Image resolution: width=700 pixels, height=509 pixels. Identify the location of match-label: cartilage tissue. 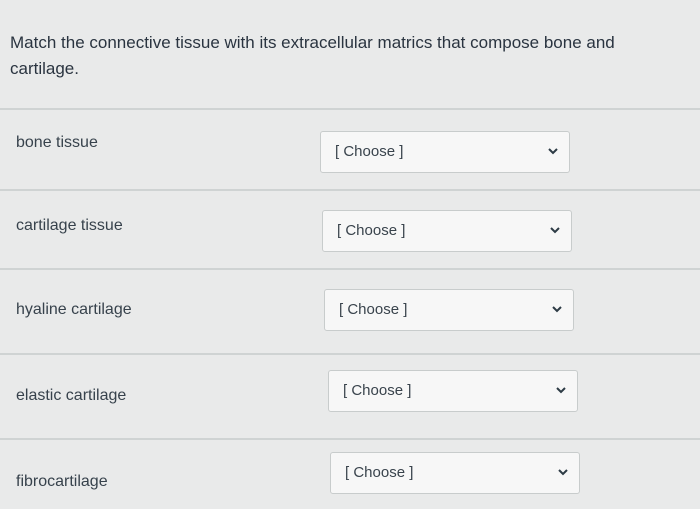
(69, 225).